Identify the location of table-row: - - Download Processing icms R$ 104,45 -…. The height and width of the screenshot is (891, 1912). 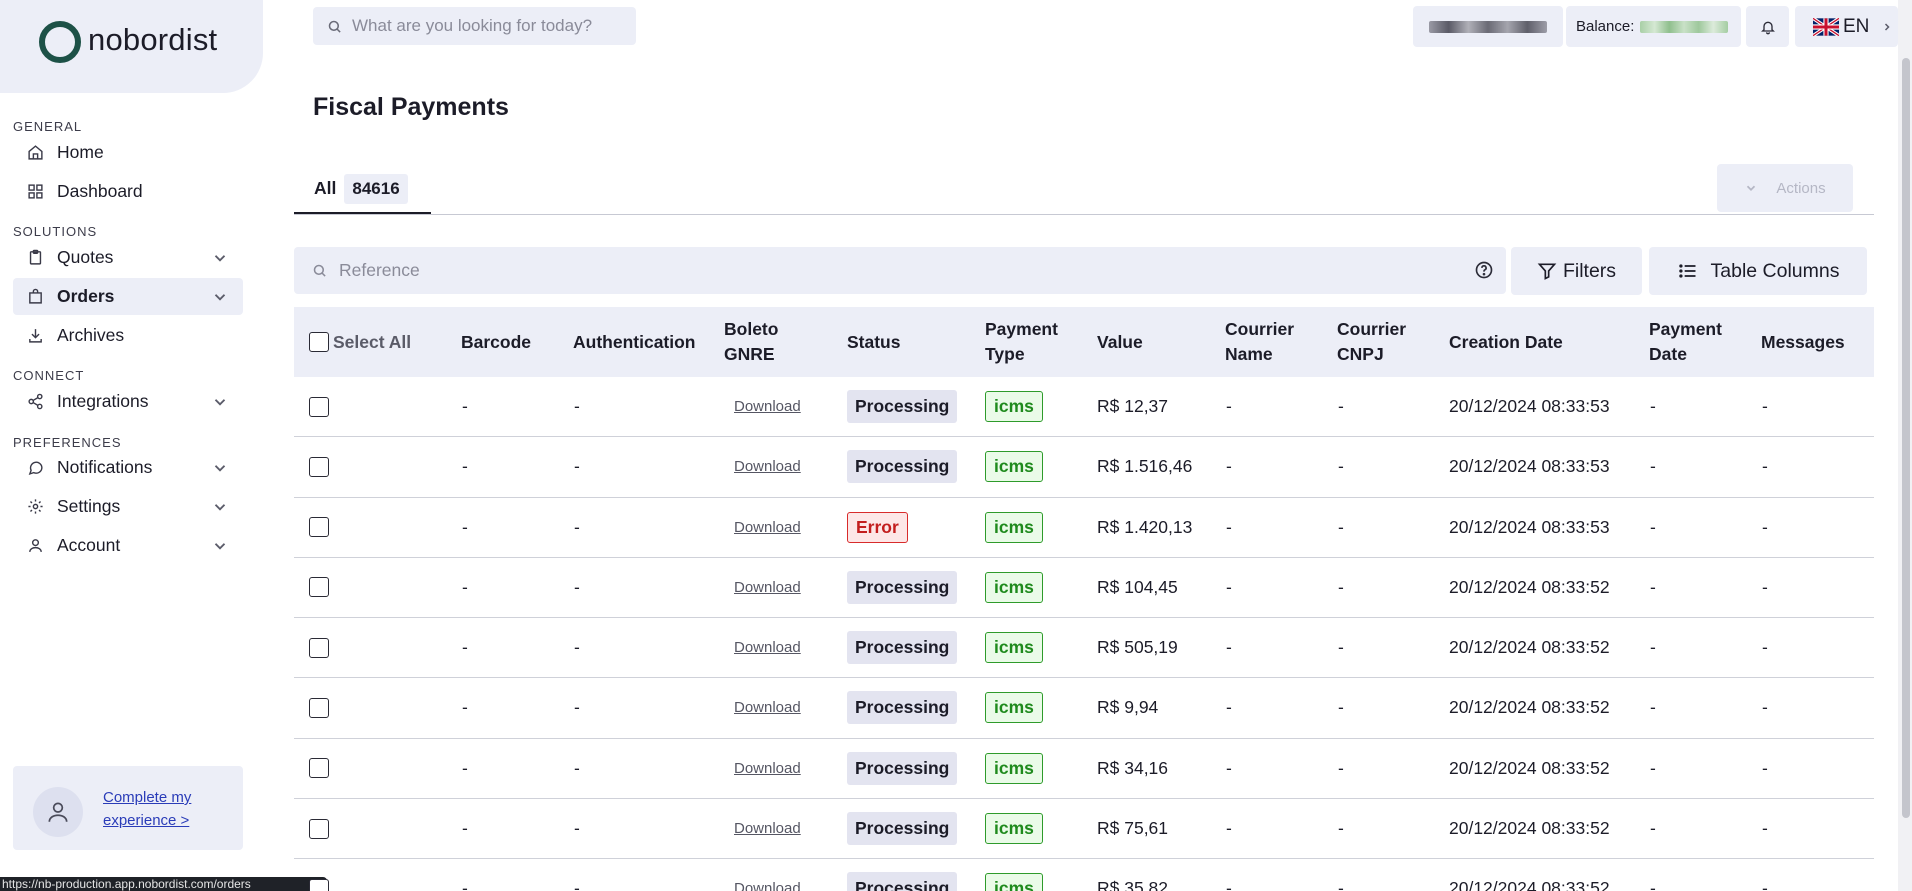
(1084, 588).